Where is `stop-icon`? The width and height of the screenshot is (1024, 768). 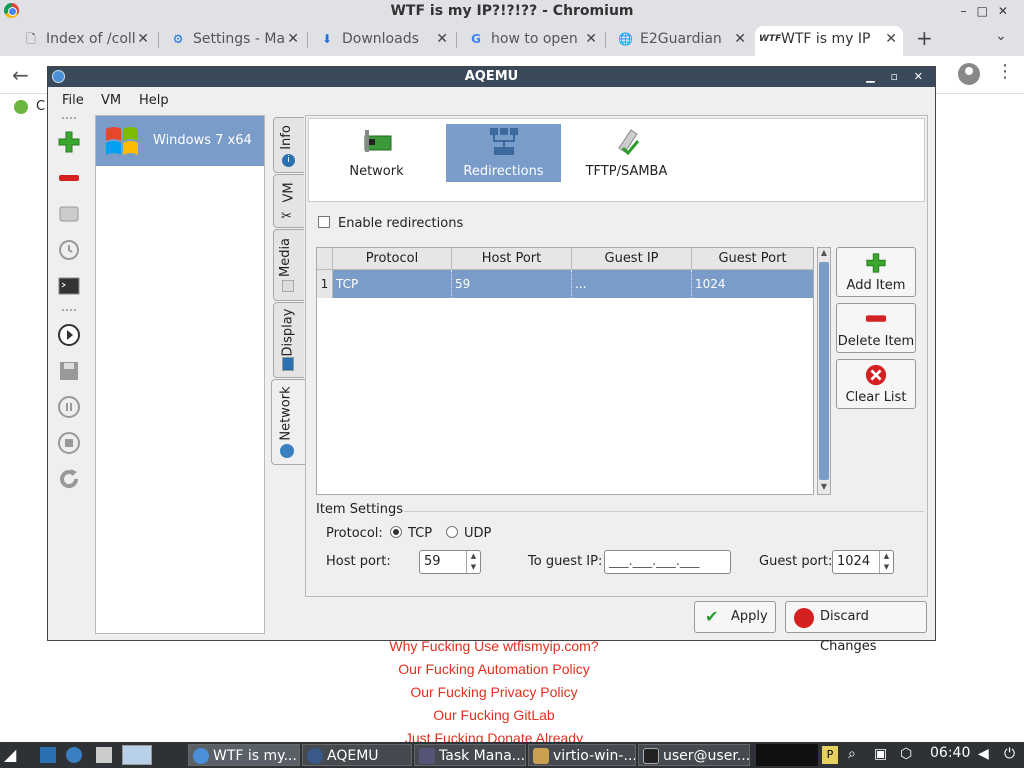
stop-icon is located at coordinates (69, 443).